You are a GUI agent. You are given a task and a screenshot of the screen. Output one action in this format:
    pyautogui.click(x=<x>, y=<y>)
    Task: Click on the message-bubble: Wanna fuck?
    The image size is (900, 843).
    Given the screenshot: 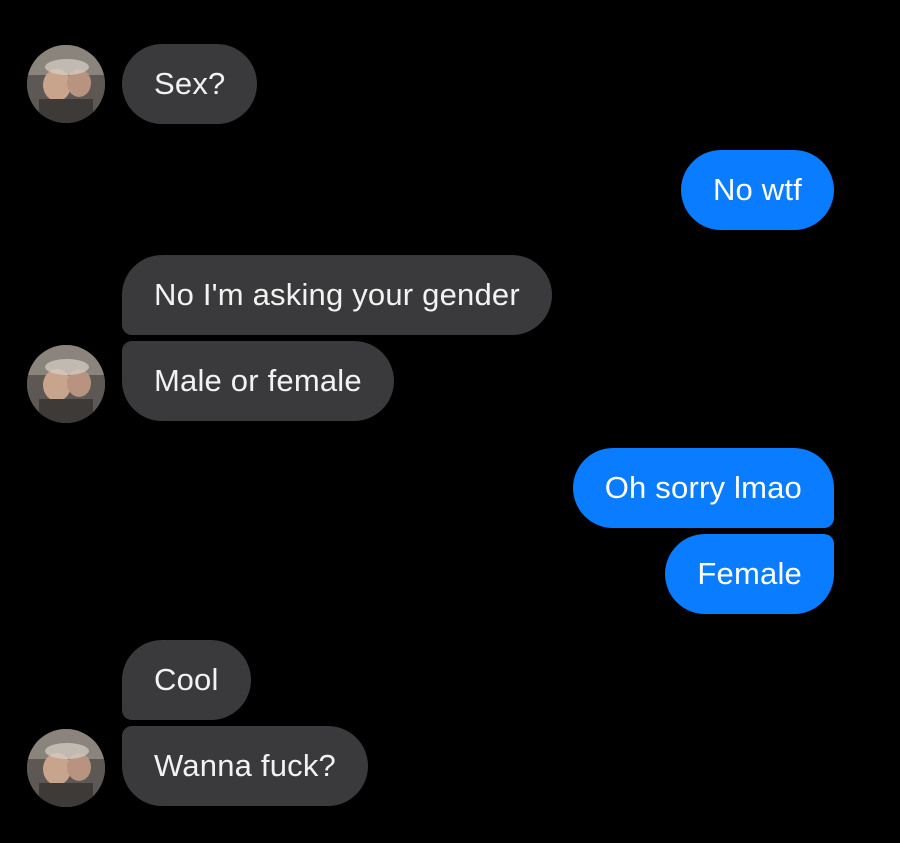 What is the action you would take?
    pyautogui.click(x=245, y=766)
    